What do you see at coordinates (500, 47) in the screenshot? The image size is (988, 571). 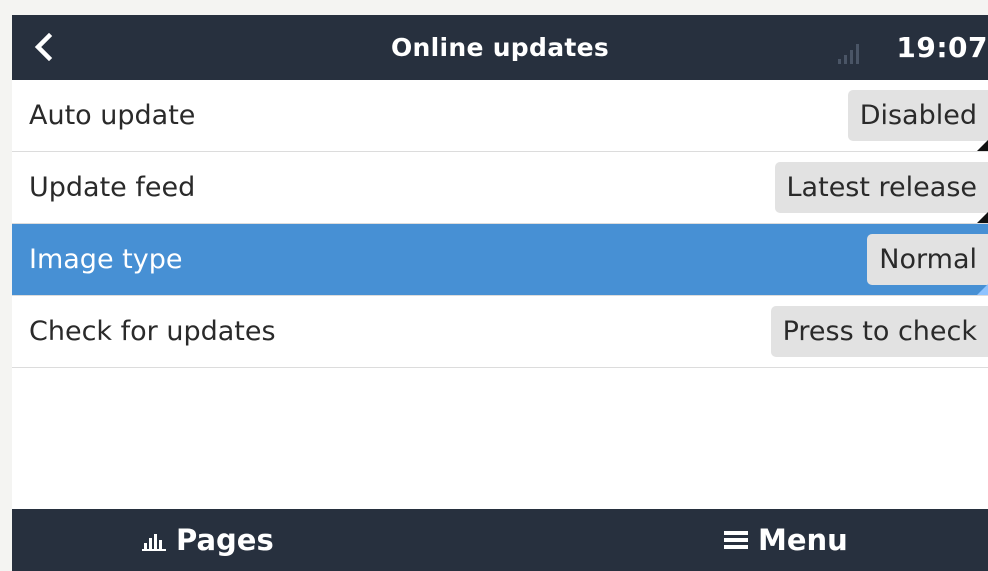 I see `title-bar: Online updates 19:07` at bounding box center [500, 47].